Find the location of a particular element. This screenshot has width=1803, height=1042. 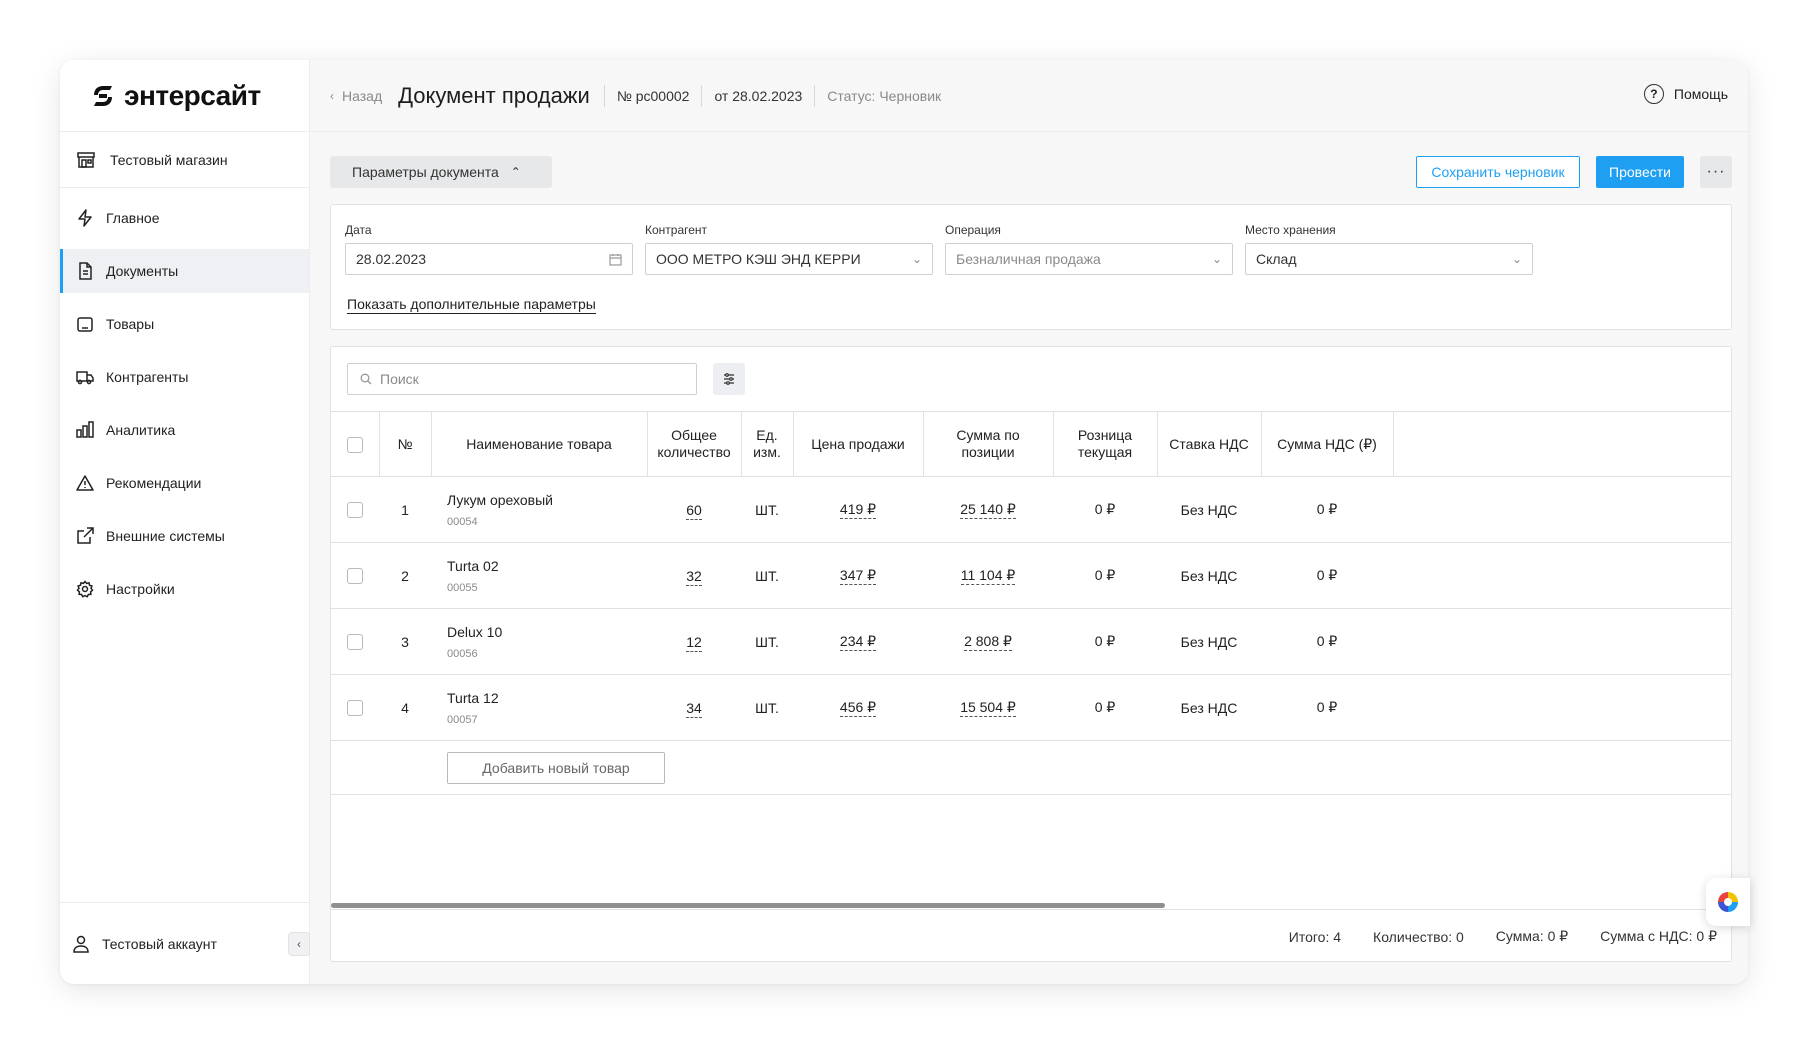

search-input: Поиск is located at coordinates (522, 379).